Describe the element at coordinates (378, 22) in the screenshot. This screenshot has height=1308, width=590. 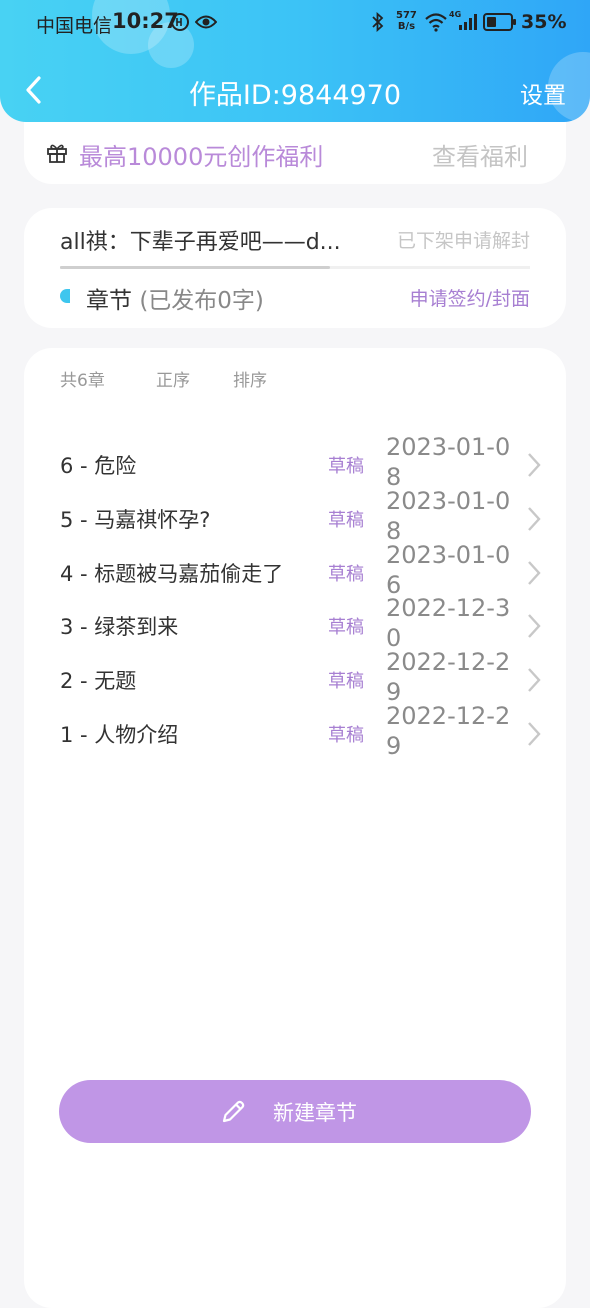
I see `bluetooth-icon` at that location.